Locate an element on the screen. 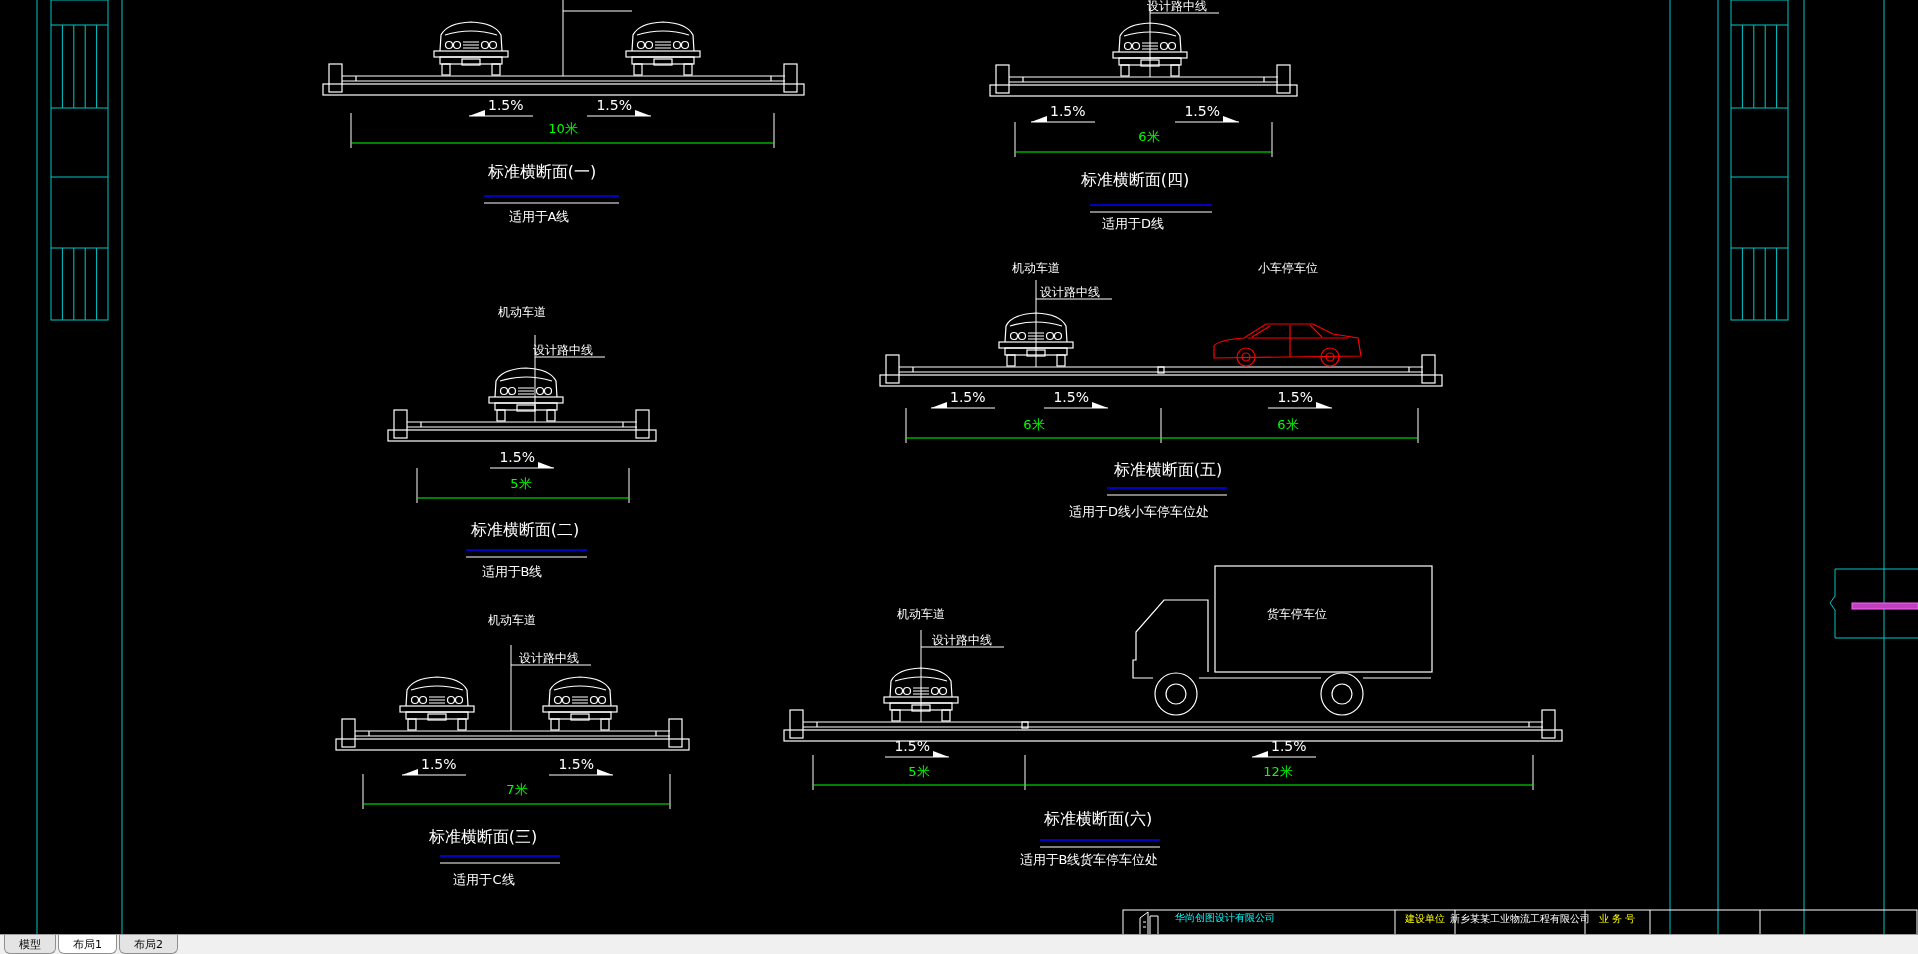 The width and height of the screenshot is (1918, 954). dimension-label: 12米 is located at coordinates (1278, 771).